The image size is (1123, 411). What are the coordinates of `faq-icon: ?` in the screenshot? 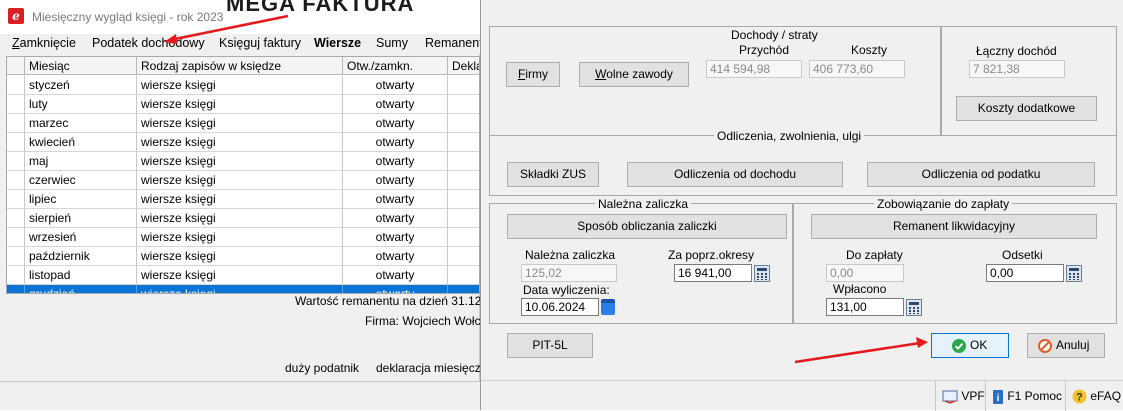 It's located at (1079, 396).